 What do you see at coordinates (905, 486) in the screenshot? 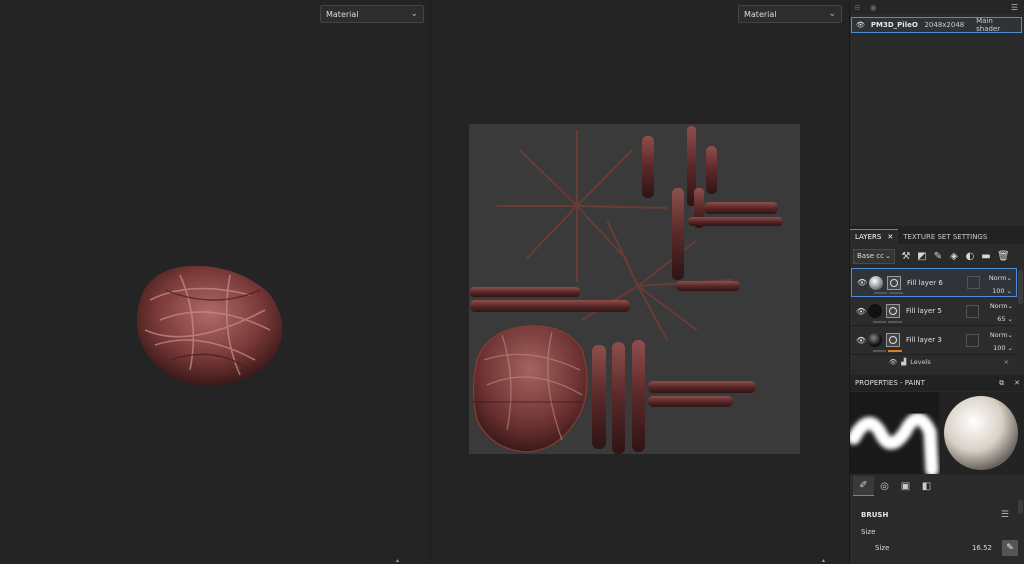
I see `stencil-tab-icon: ▣` at bounding box center [905, 486].